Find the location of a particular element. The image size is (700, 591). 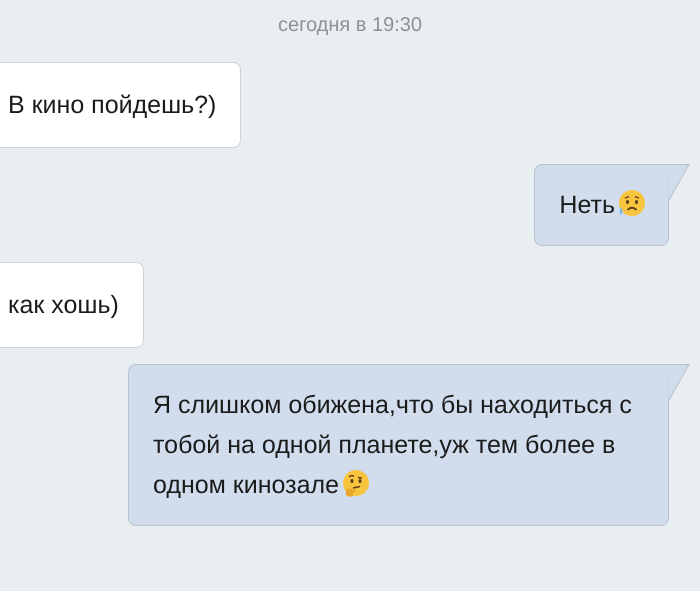

sent-message-bubble: Неть is located at coordinates (601, 205).